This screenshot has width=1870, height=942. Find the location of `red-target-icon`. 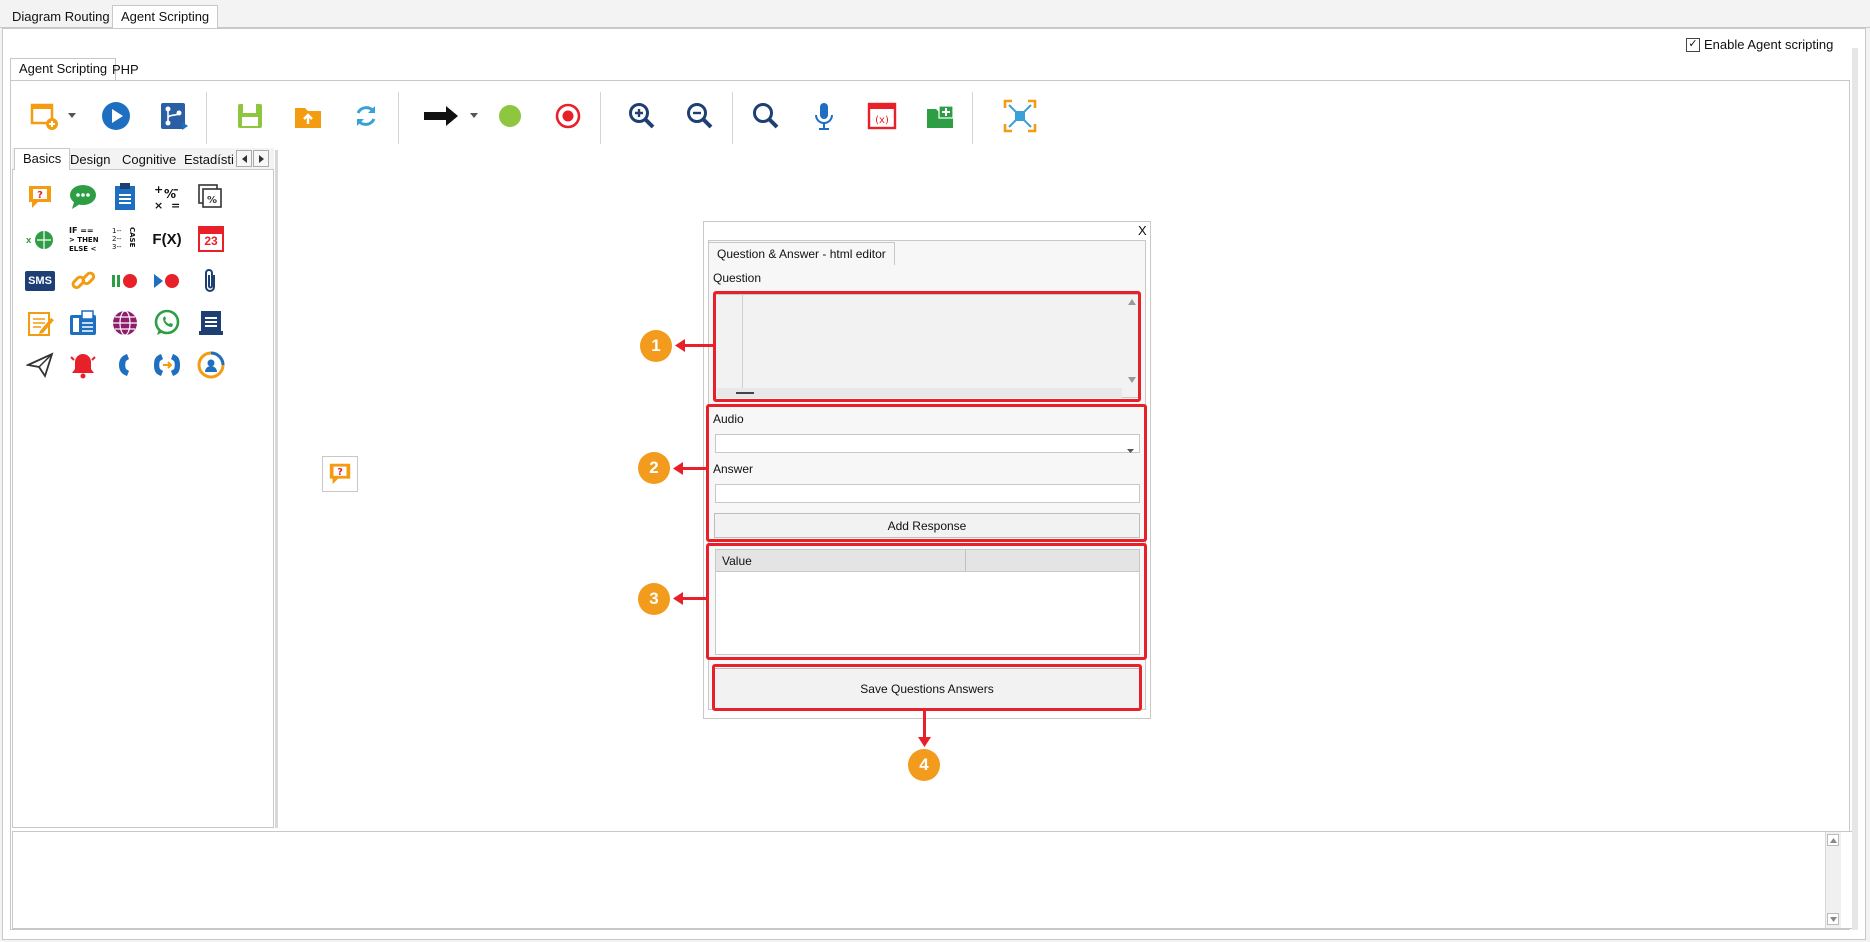

red-target-icon is located at coordinates (568, 116).